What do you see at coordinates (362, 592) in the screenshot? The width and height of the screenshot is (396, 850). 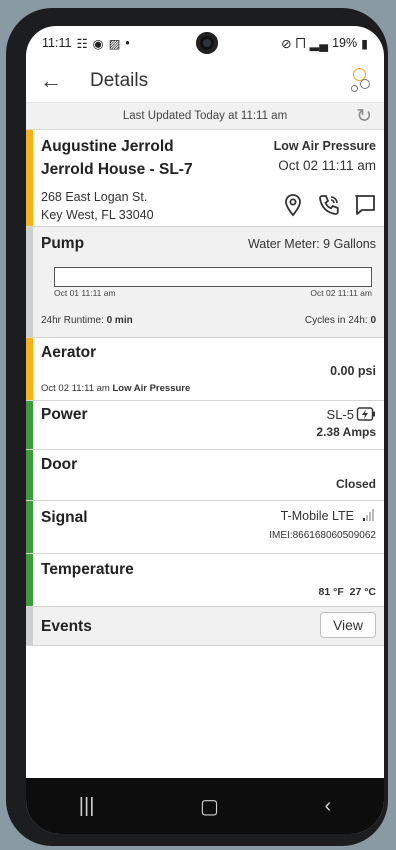 I see `temperature-c: 27 °C` at bounding box center [362, 592].